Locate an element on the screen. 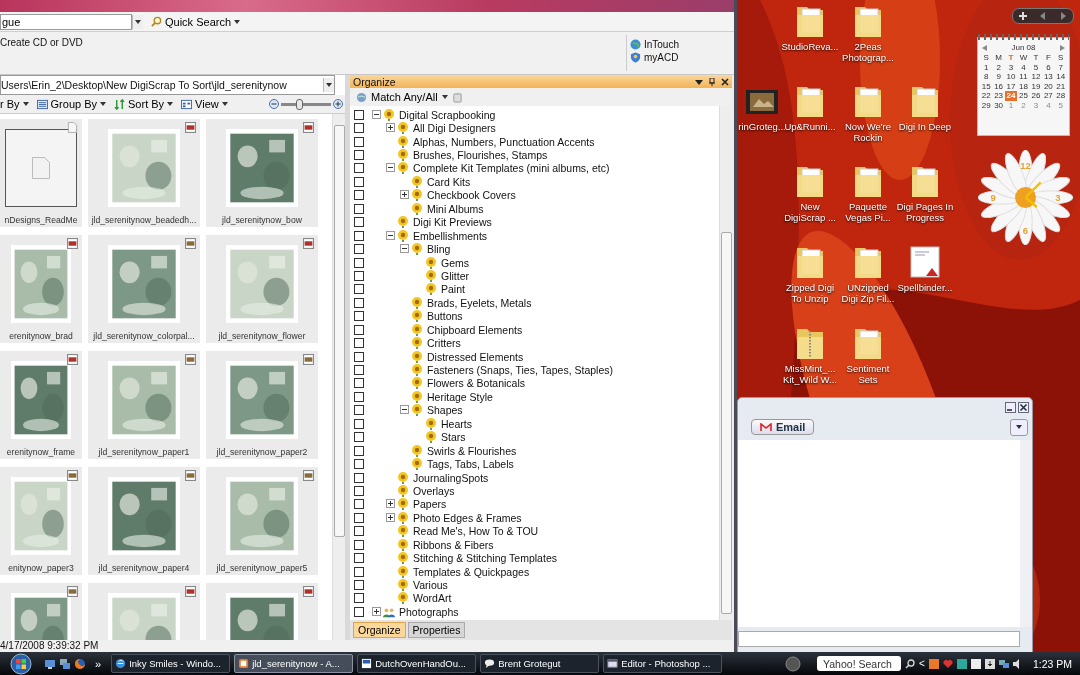  desktop-icon is located at coordinates (50, 663).